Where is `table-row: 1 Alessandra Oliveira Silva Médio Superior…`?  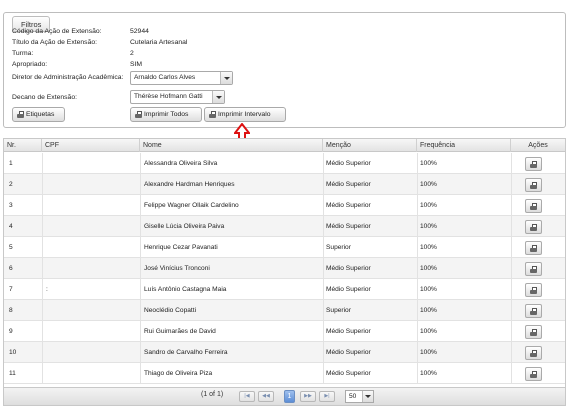
table-row: 1 Alessandra Oliveira Silva Médio Superior… is located at coordinates (284, 163).